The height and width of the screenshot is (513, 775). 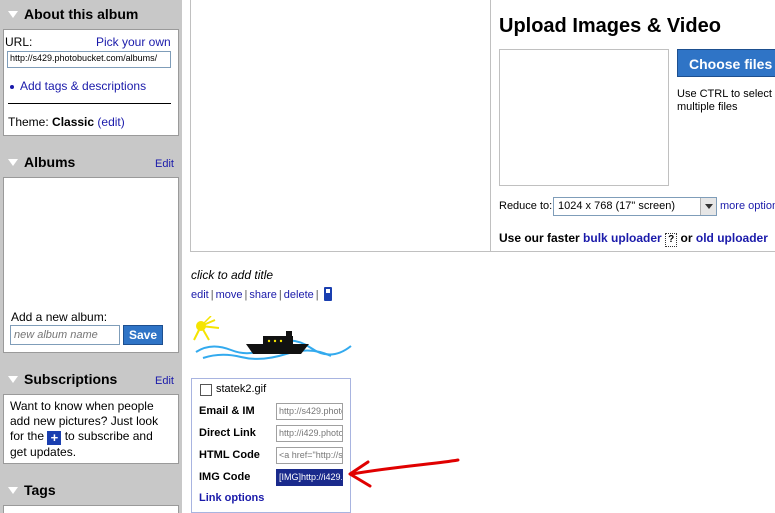 What do you see at coordinates (89, 59) in the screenshot?
I see `album-url-field: http://s429.photobucket.com/albums/` at bounding box center [89, 59].